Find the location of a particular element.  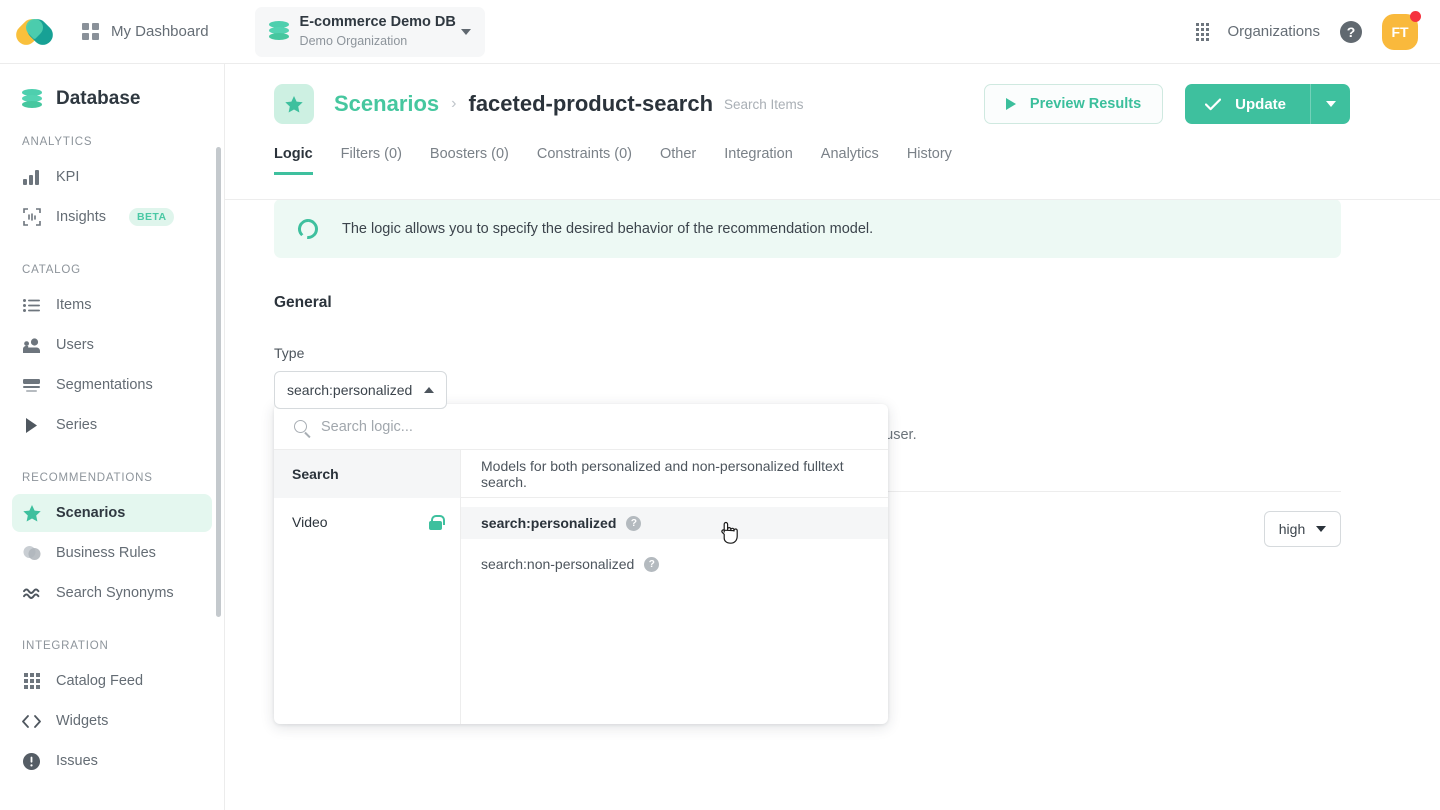

tab-integration: Integration is located at coordinates (758, 160).